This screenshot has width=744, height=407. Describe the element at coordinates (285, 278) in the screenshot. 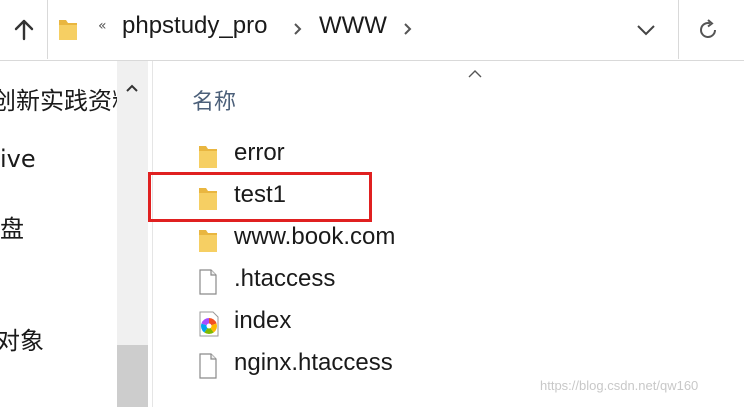

I see `file-name: .htaccess` at that location.